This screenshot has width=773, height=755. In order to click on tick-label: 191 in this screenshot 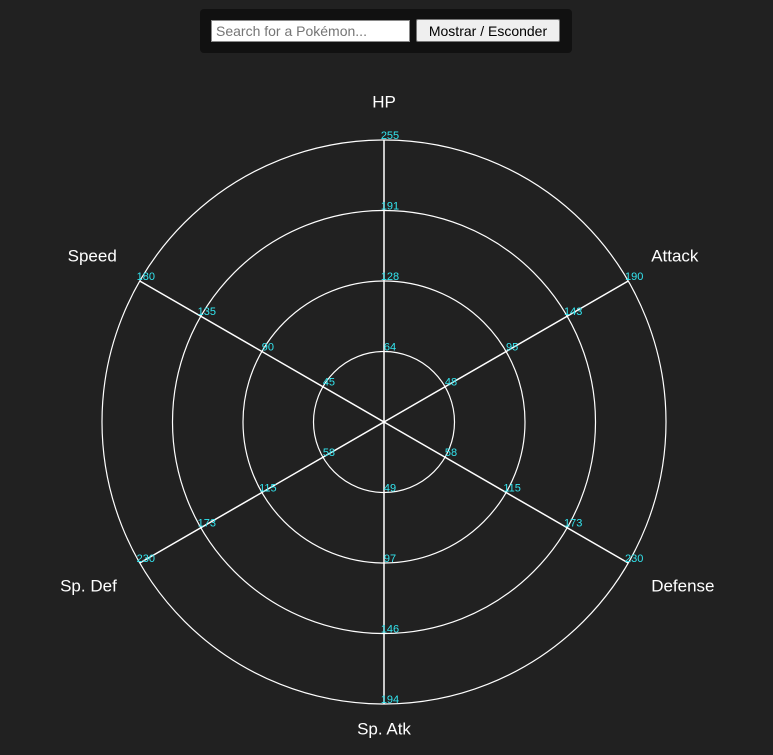, I will do `click(390, 206)`.